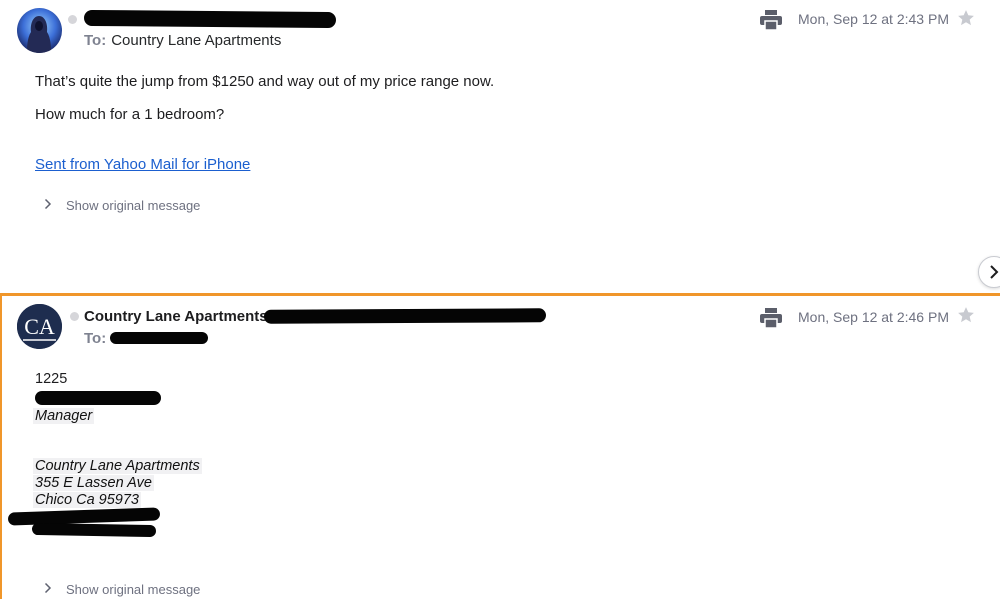 This screenshot has width=1000, height=599. Describe the element at coordinates (873, 19) in the screenshot. I see `message-date: Mon, Sep 12 at 2:43 PM` at that location.